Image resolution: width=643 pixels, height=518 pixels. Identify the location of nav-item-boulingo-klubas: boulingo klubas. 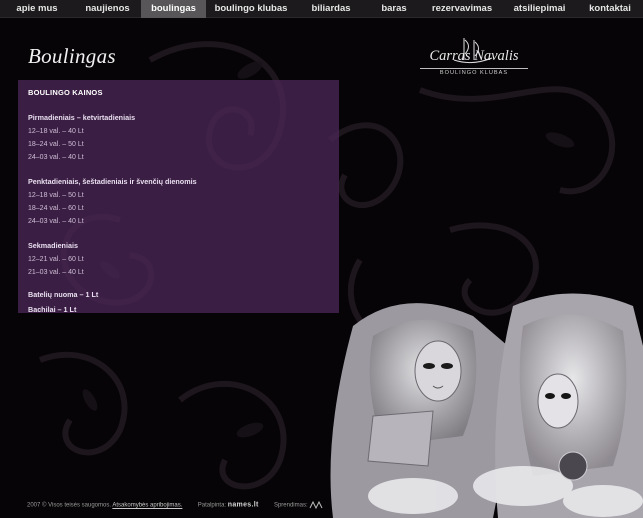
(251, 9).